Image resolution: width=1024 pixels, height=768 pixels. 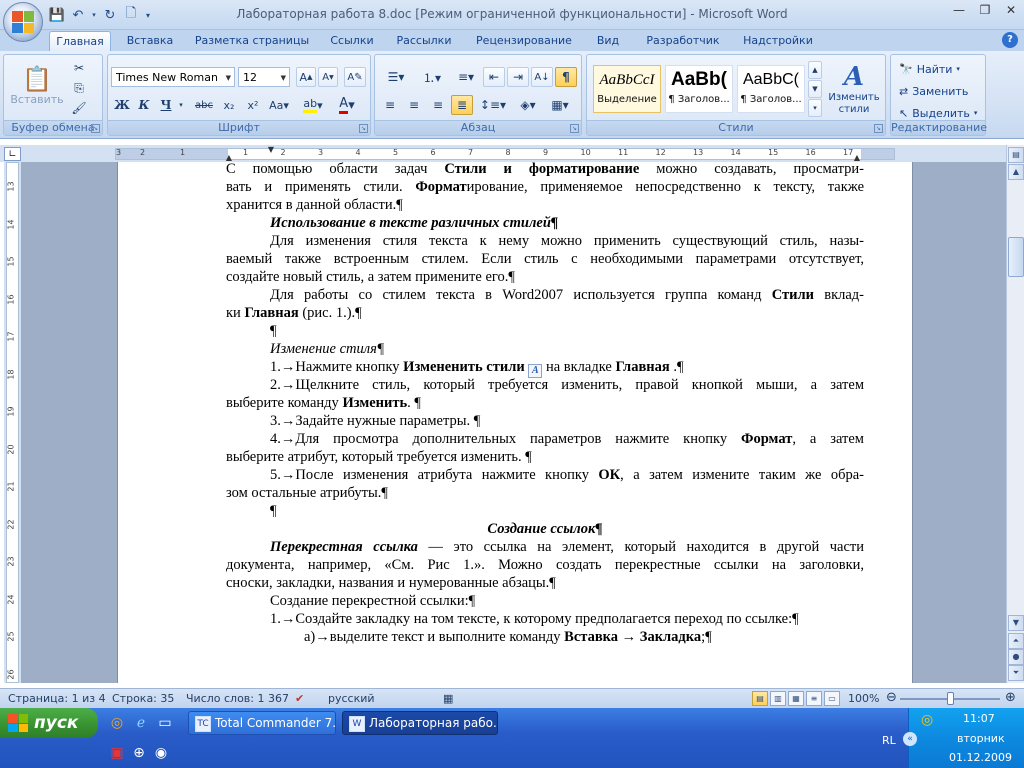 What do you see at coordinates (57, 698) in the screenshot?
I see `page-count: Страница: 1 из 4` at bounding box center [57, 698].